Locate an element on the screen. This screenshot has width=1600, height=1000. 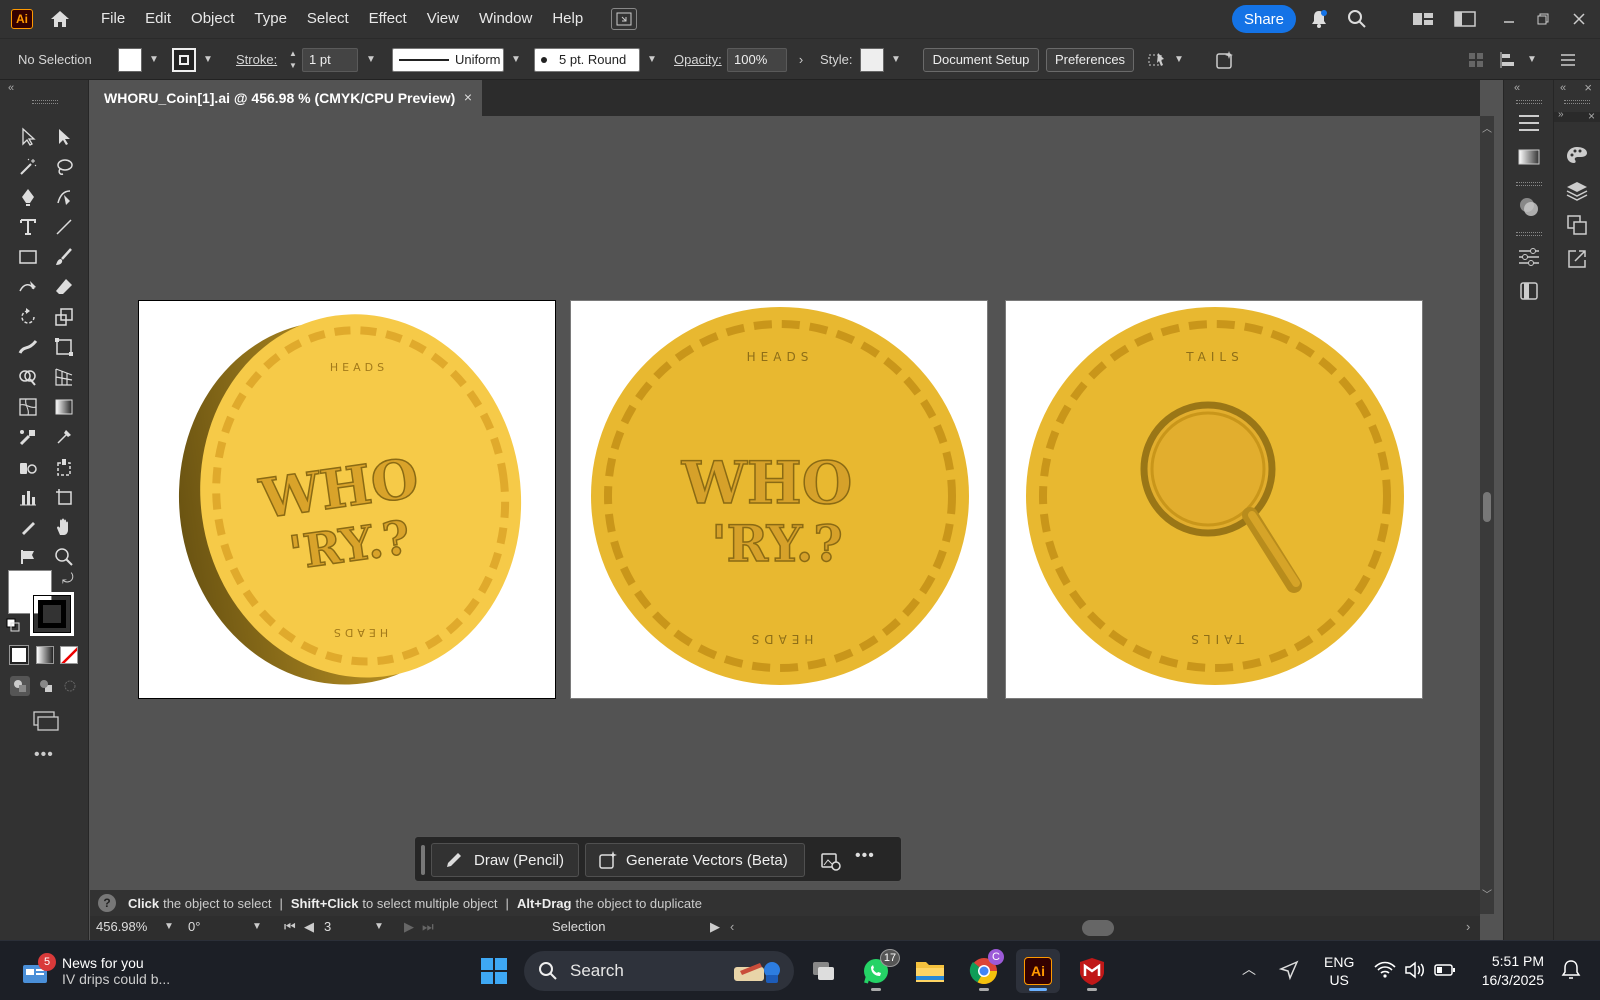
document-setup-button: Document Setup is located at coordinates (981, 60).